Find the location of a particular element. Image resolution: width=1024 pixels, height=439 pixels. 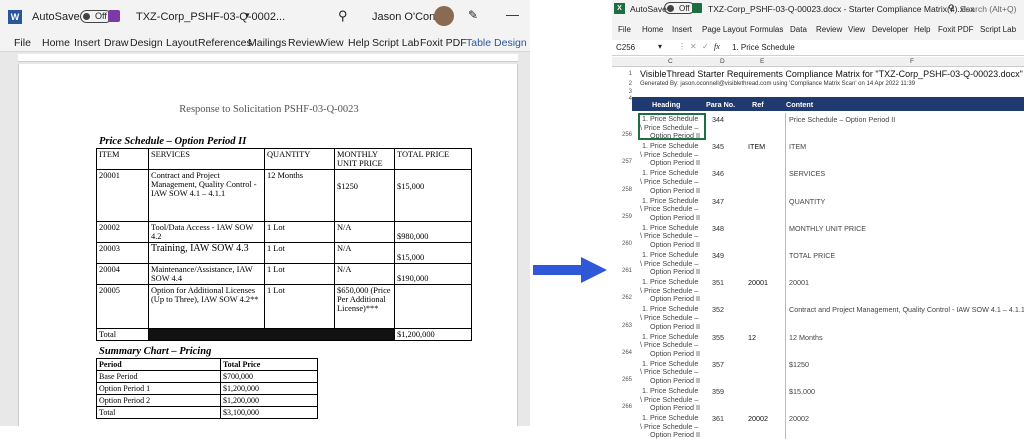

para-no-cell: 344 is located at coordinates (718, 119).